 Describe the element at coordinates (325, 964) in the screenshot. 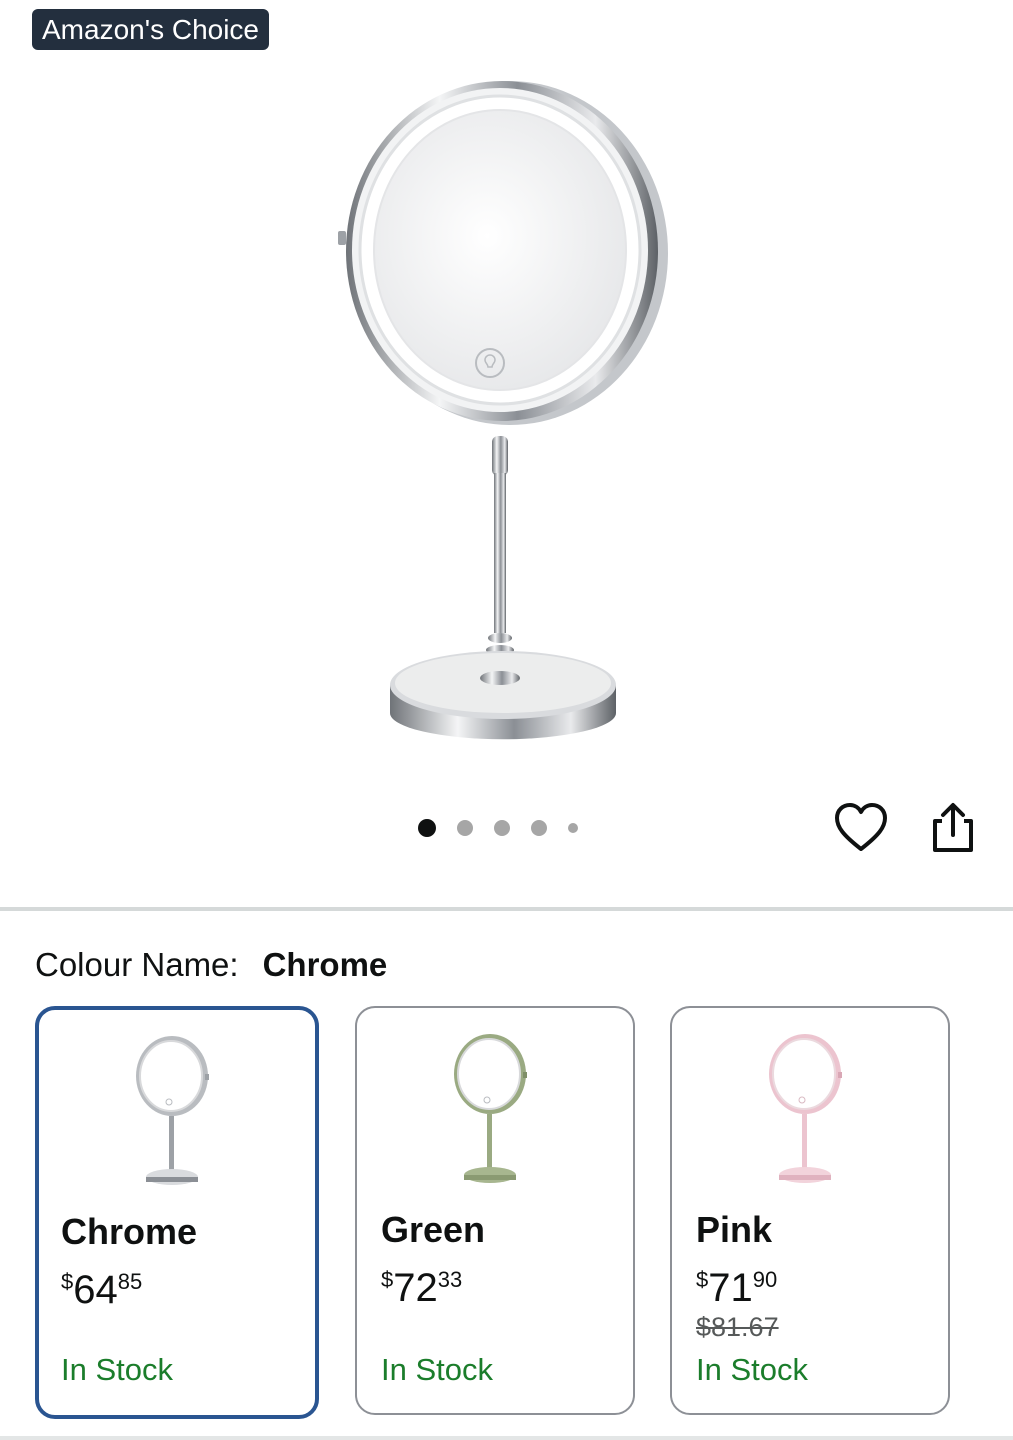

I see `colour-name-value: Chrome` at that location.